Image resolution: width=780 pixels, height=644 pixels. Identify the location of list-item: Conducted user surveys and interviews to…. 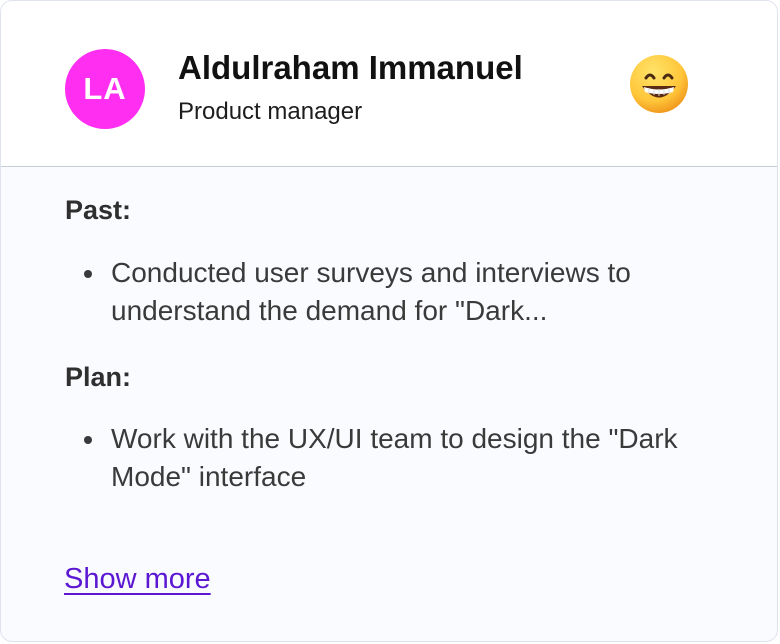
(401, 292).